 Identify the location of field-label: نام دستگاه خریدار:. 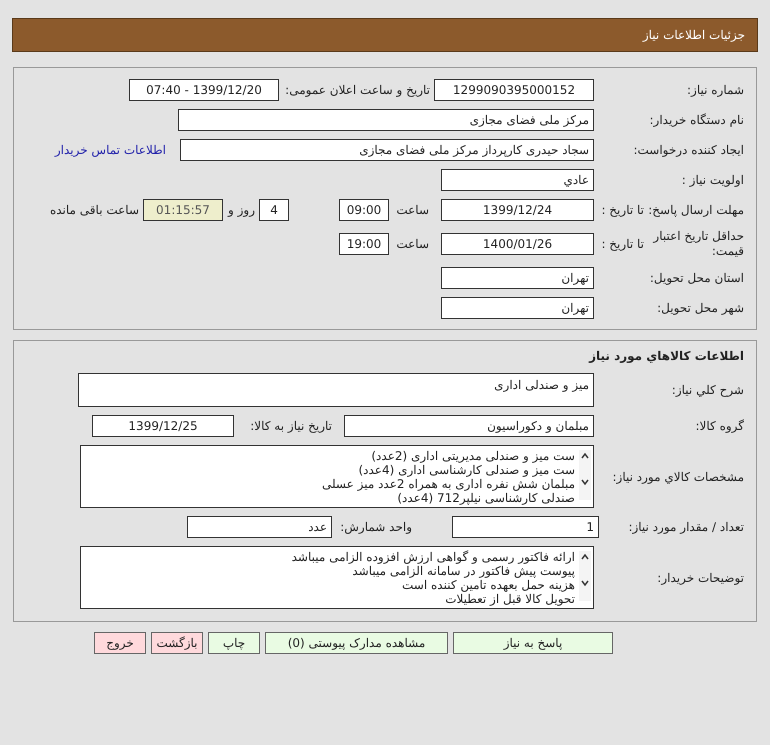
(696, 120).